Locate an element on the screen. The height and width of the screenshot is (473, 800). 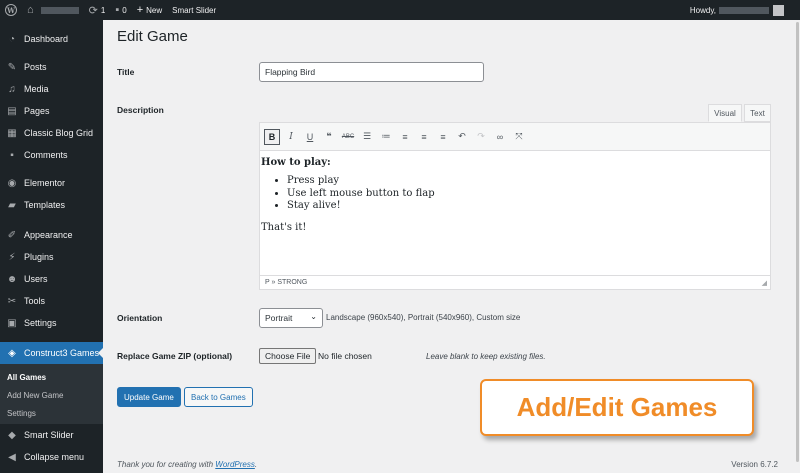
updates-link: ⟳ 1 is located at coordinates (97, 10).